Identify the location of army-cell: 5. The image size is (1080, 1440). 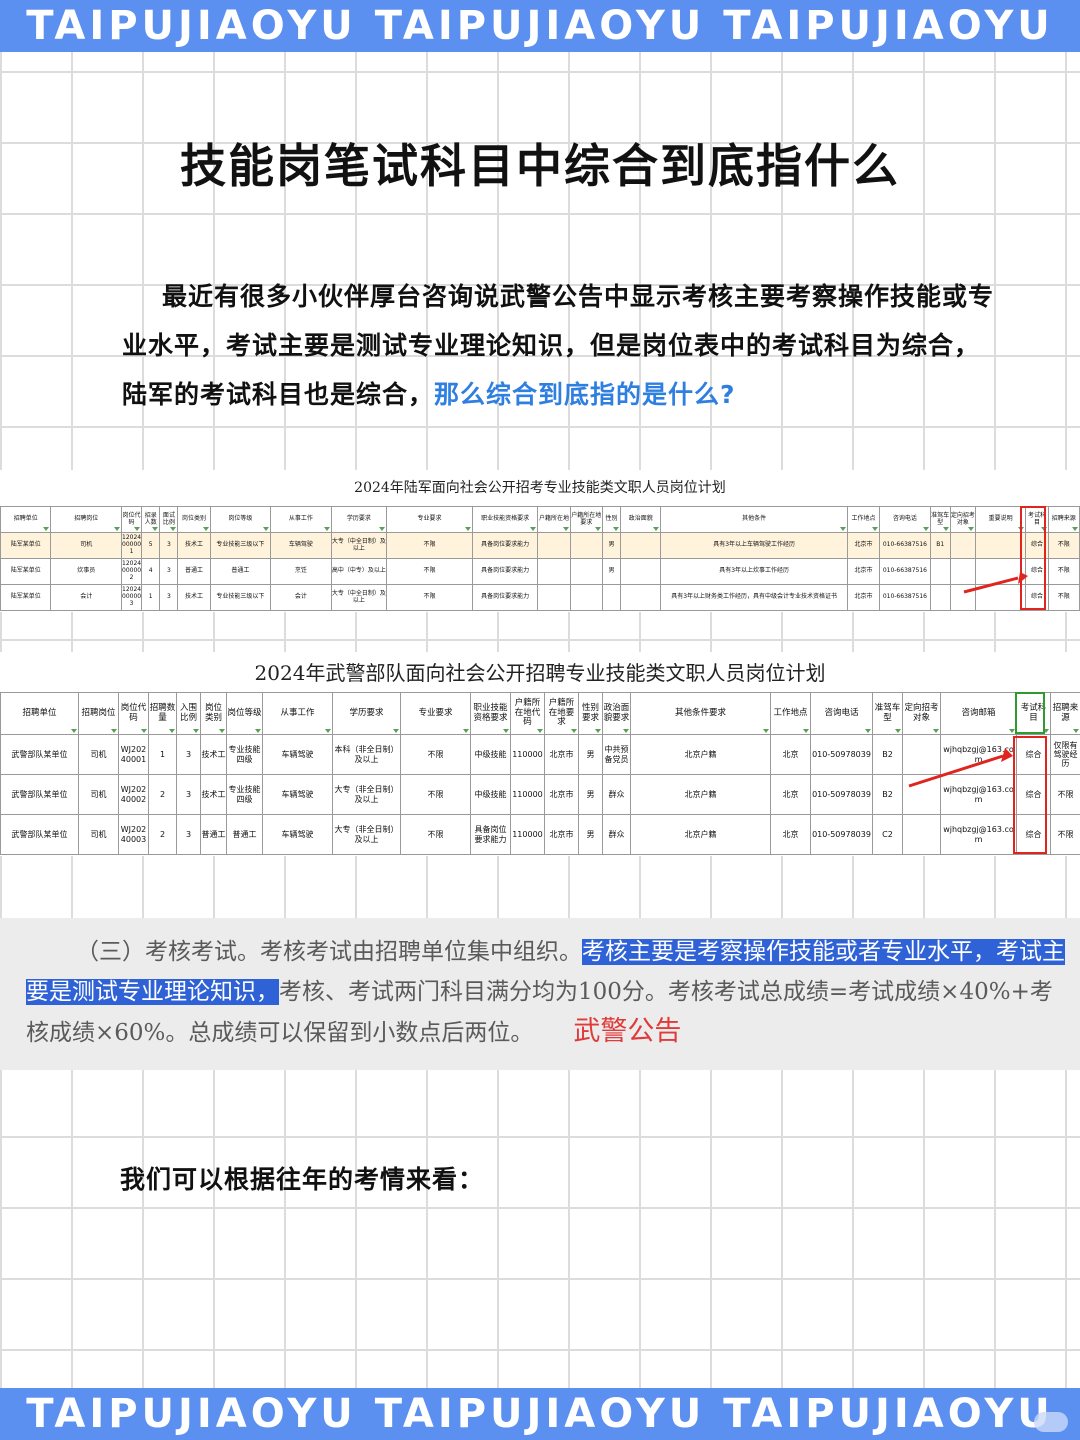
(151, 545).